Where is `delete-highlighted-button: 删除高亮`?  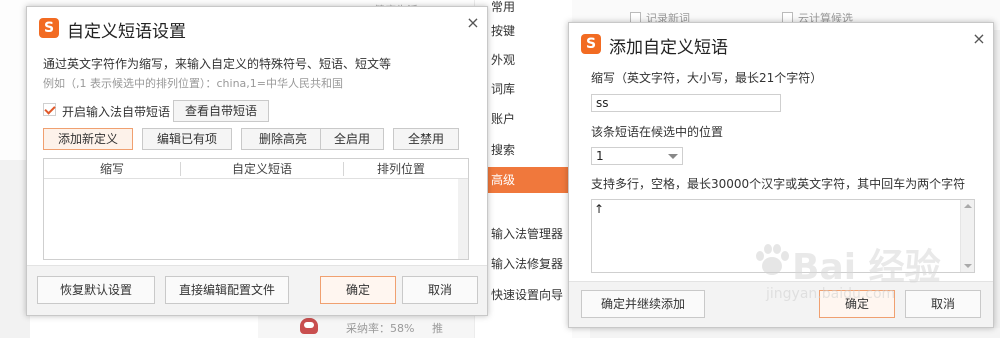
delete-highlighted-button: 删除高亮 is located at coordinates (283, 139).